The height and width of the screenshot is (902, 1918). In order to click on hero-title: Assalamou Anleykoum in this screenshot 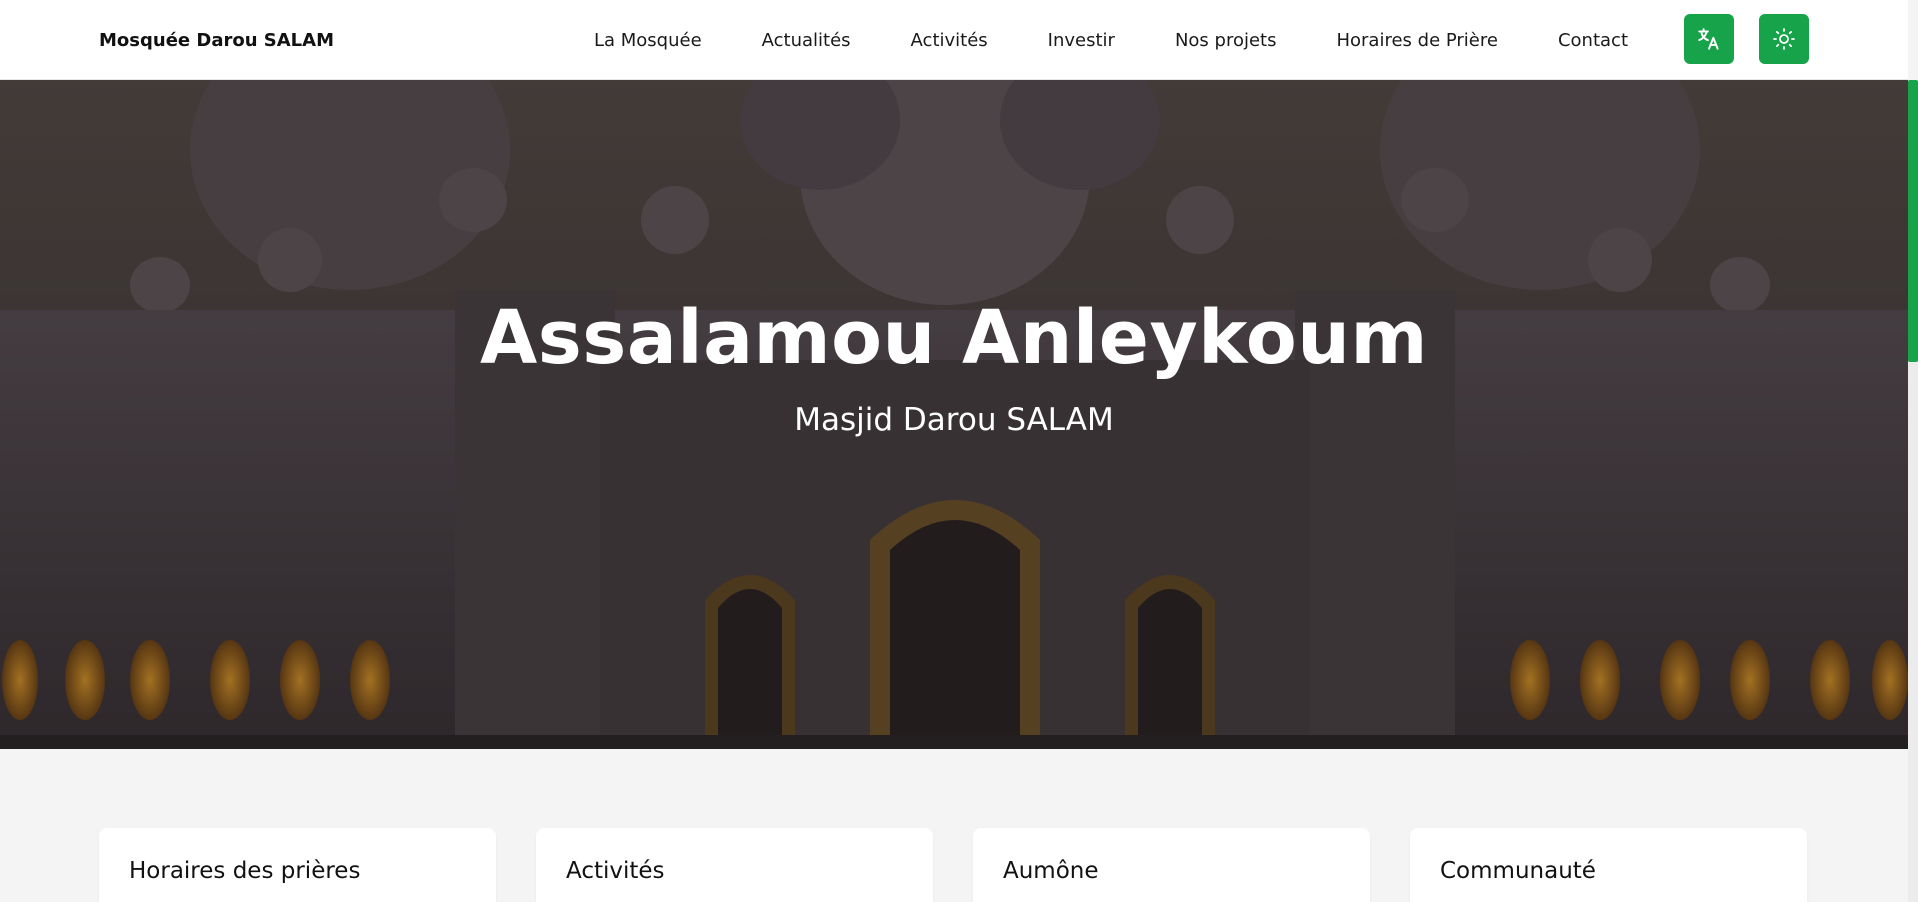, I will do `click(954, 338)`.